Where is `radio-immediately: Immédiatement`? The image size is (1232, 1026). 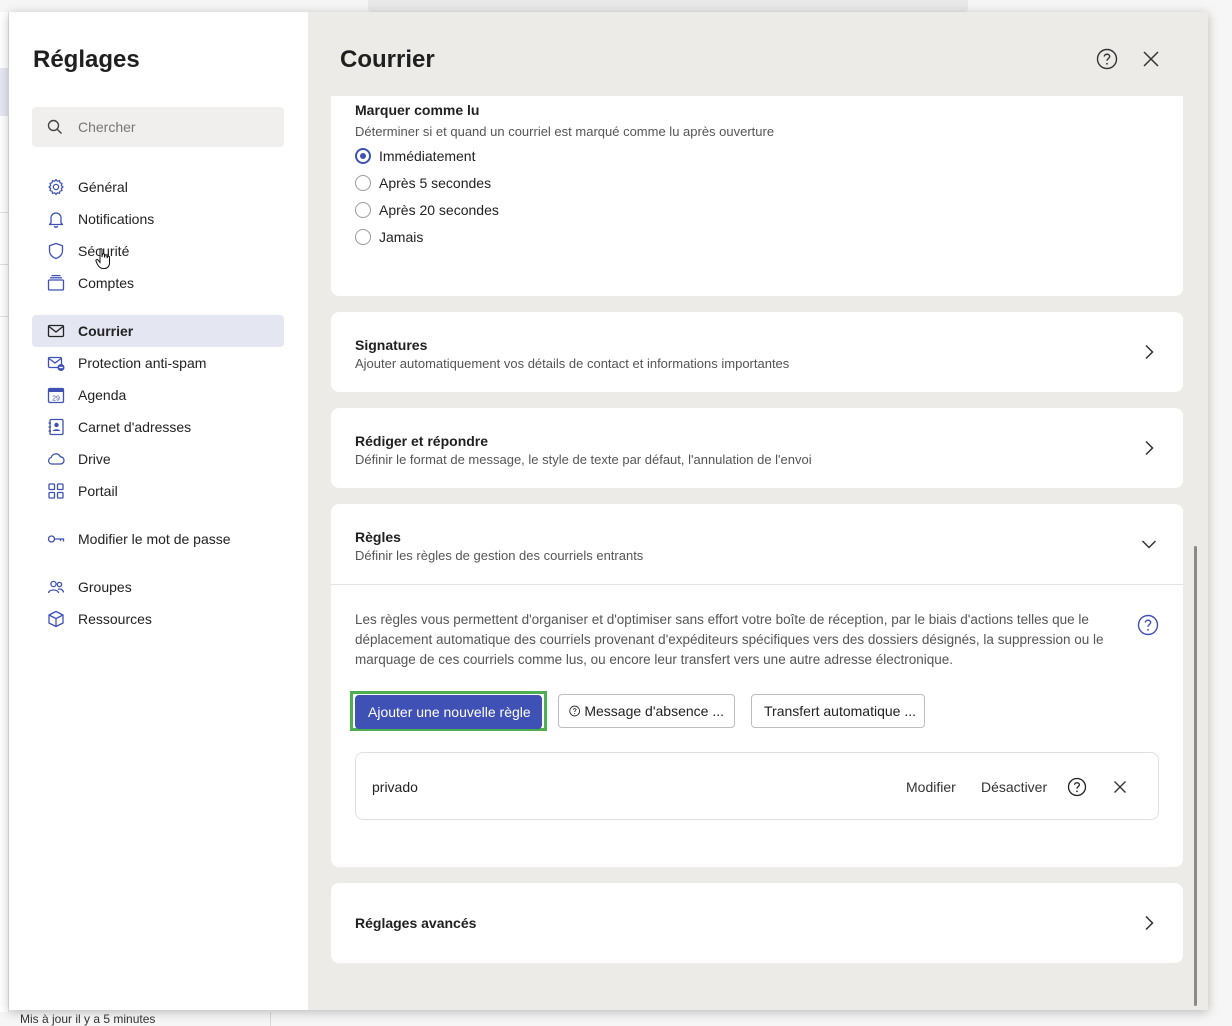
radio-immediately: Immédiatement is located at coordinates (415, 156).